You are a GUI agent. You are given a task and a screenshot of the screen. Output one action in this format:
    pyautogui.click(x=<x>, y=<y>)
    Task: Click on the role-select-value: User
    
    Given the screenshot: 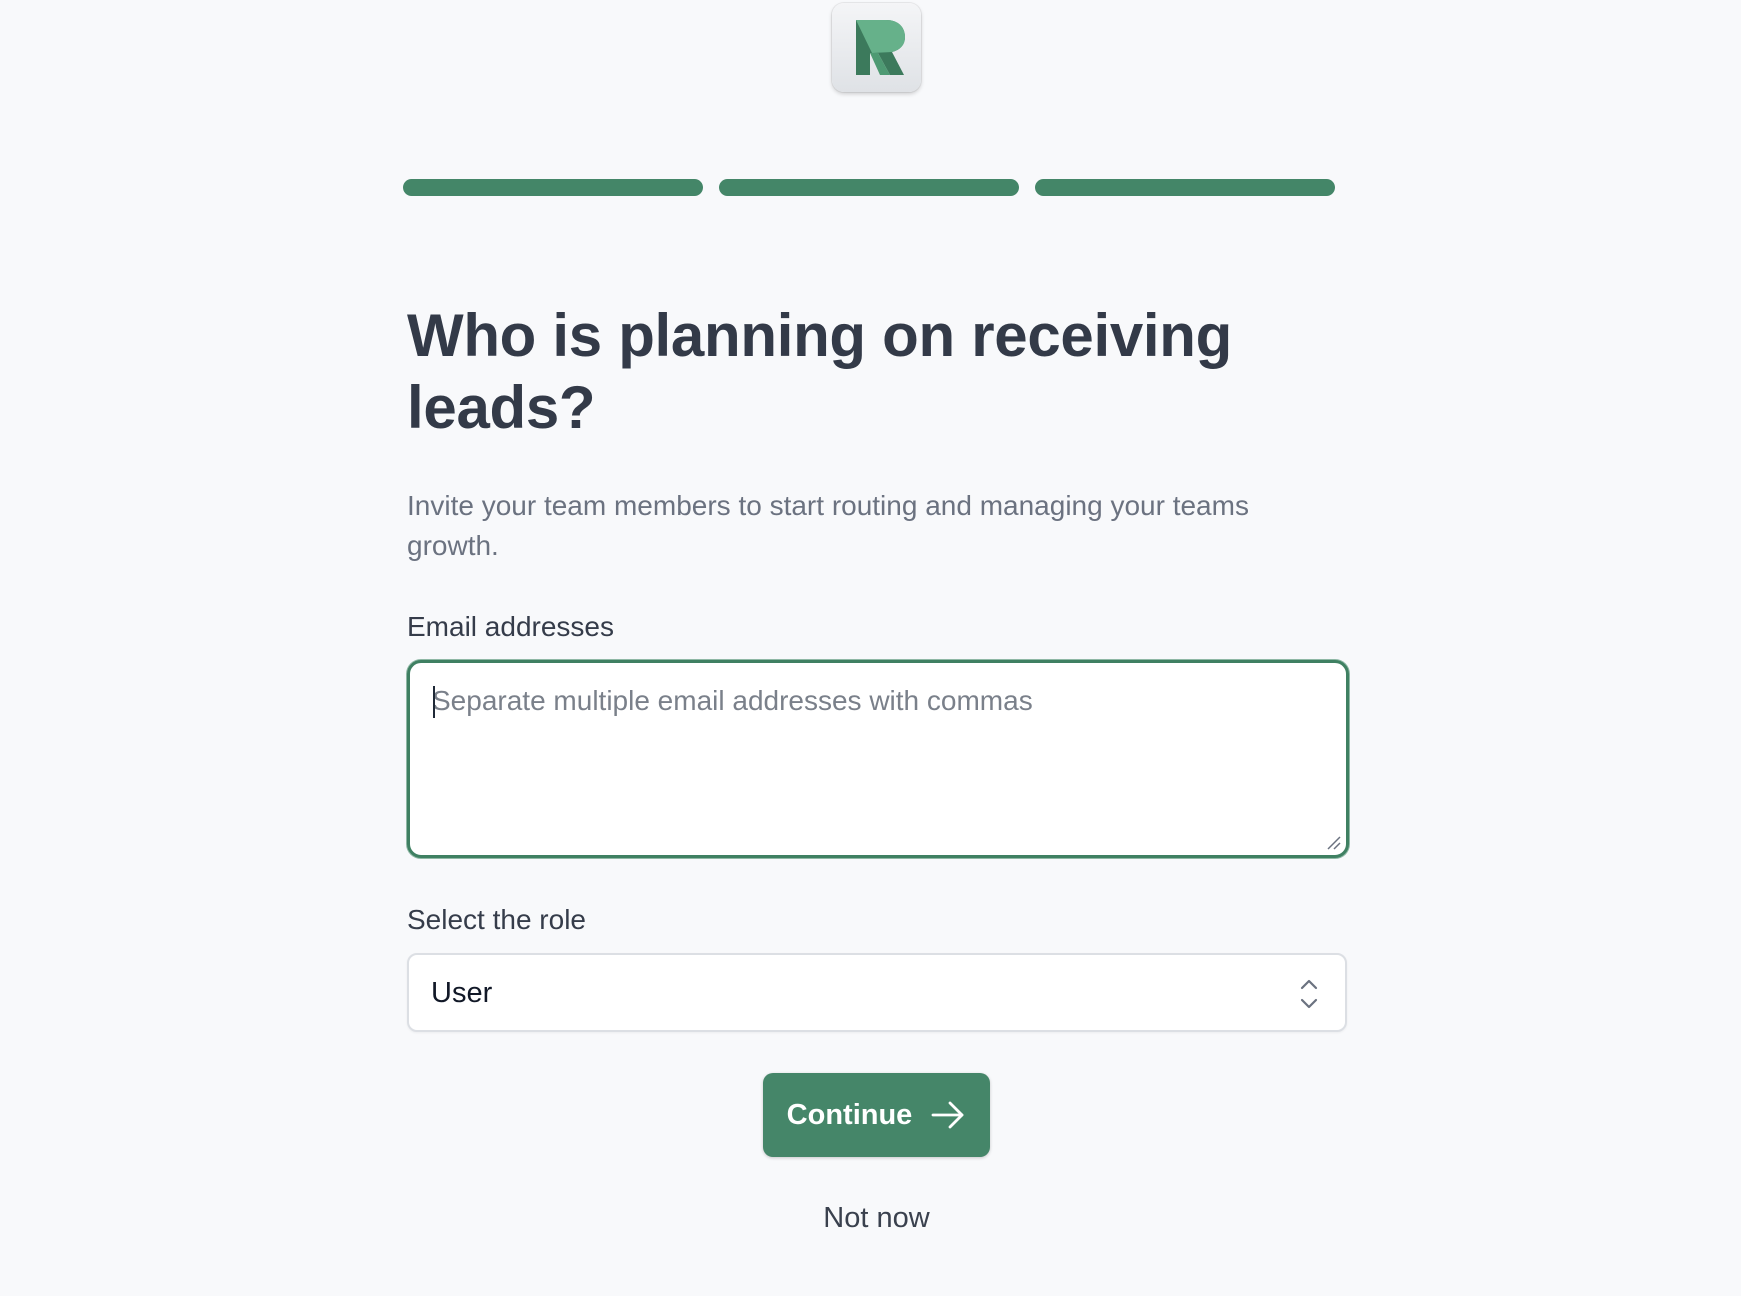 What is the action you would take?
    pyautogui.click(x=462, y=993)
    